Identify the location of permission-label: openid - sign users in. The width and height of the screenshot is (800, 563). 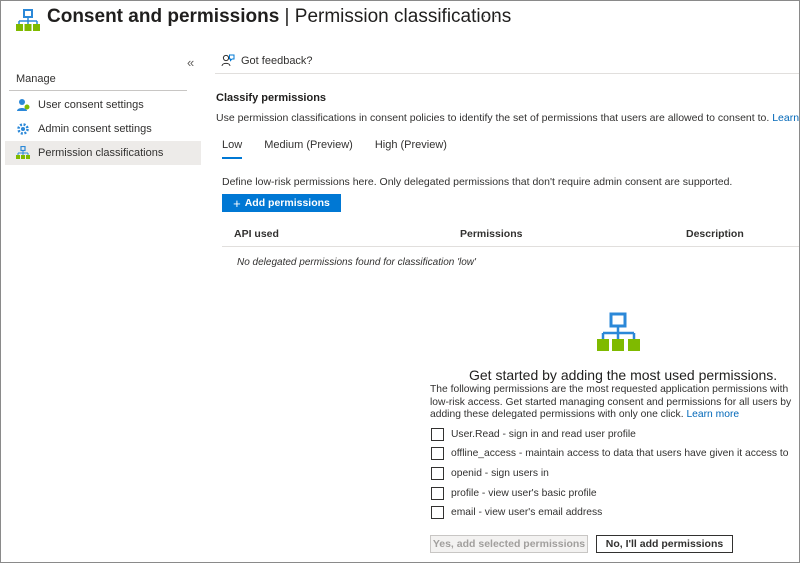
(500, 473).